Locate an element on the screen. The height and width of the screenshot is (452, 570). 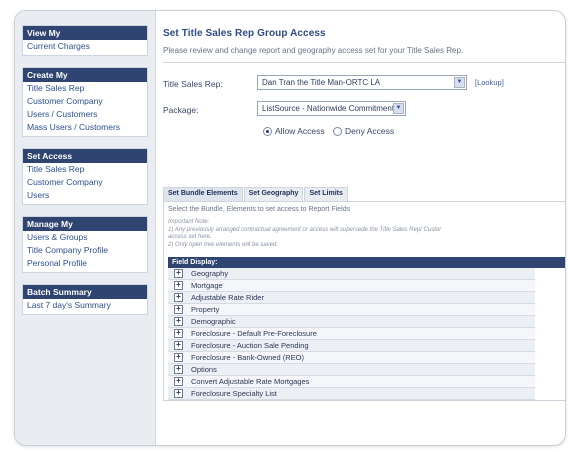
tab-set-limits: Set Limits is located at coordinates (326, 194).